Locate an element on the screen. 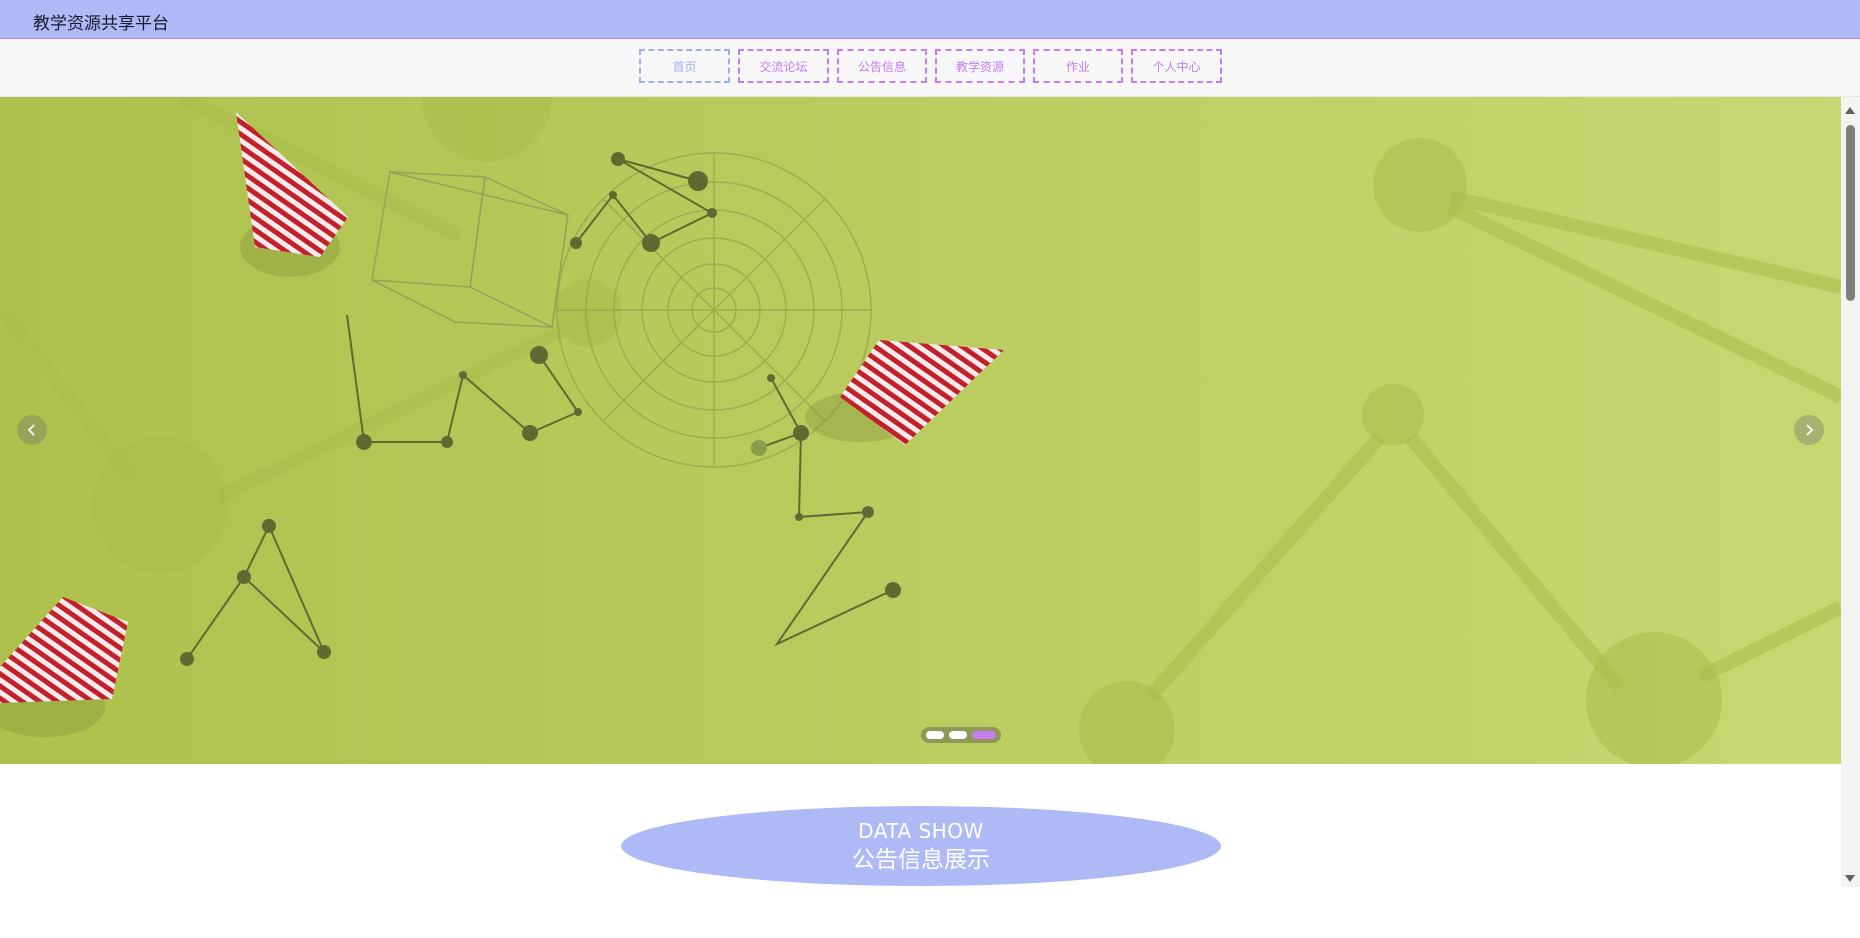 The height and width of the screenshot is (938, 1860). app-title: 教学资源共享平台 is located at coordinates (101, 24).